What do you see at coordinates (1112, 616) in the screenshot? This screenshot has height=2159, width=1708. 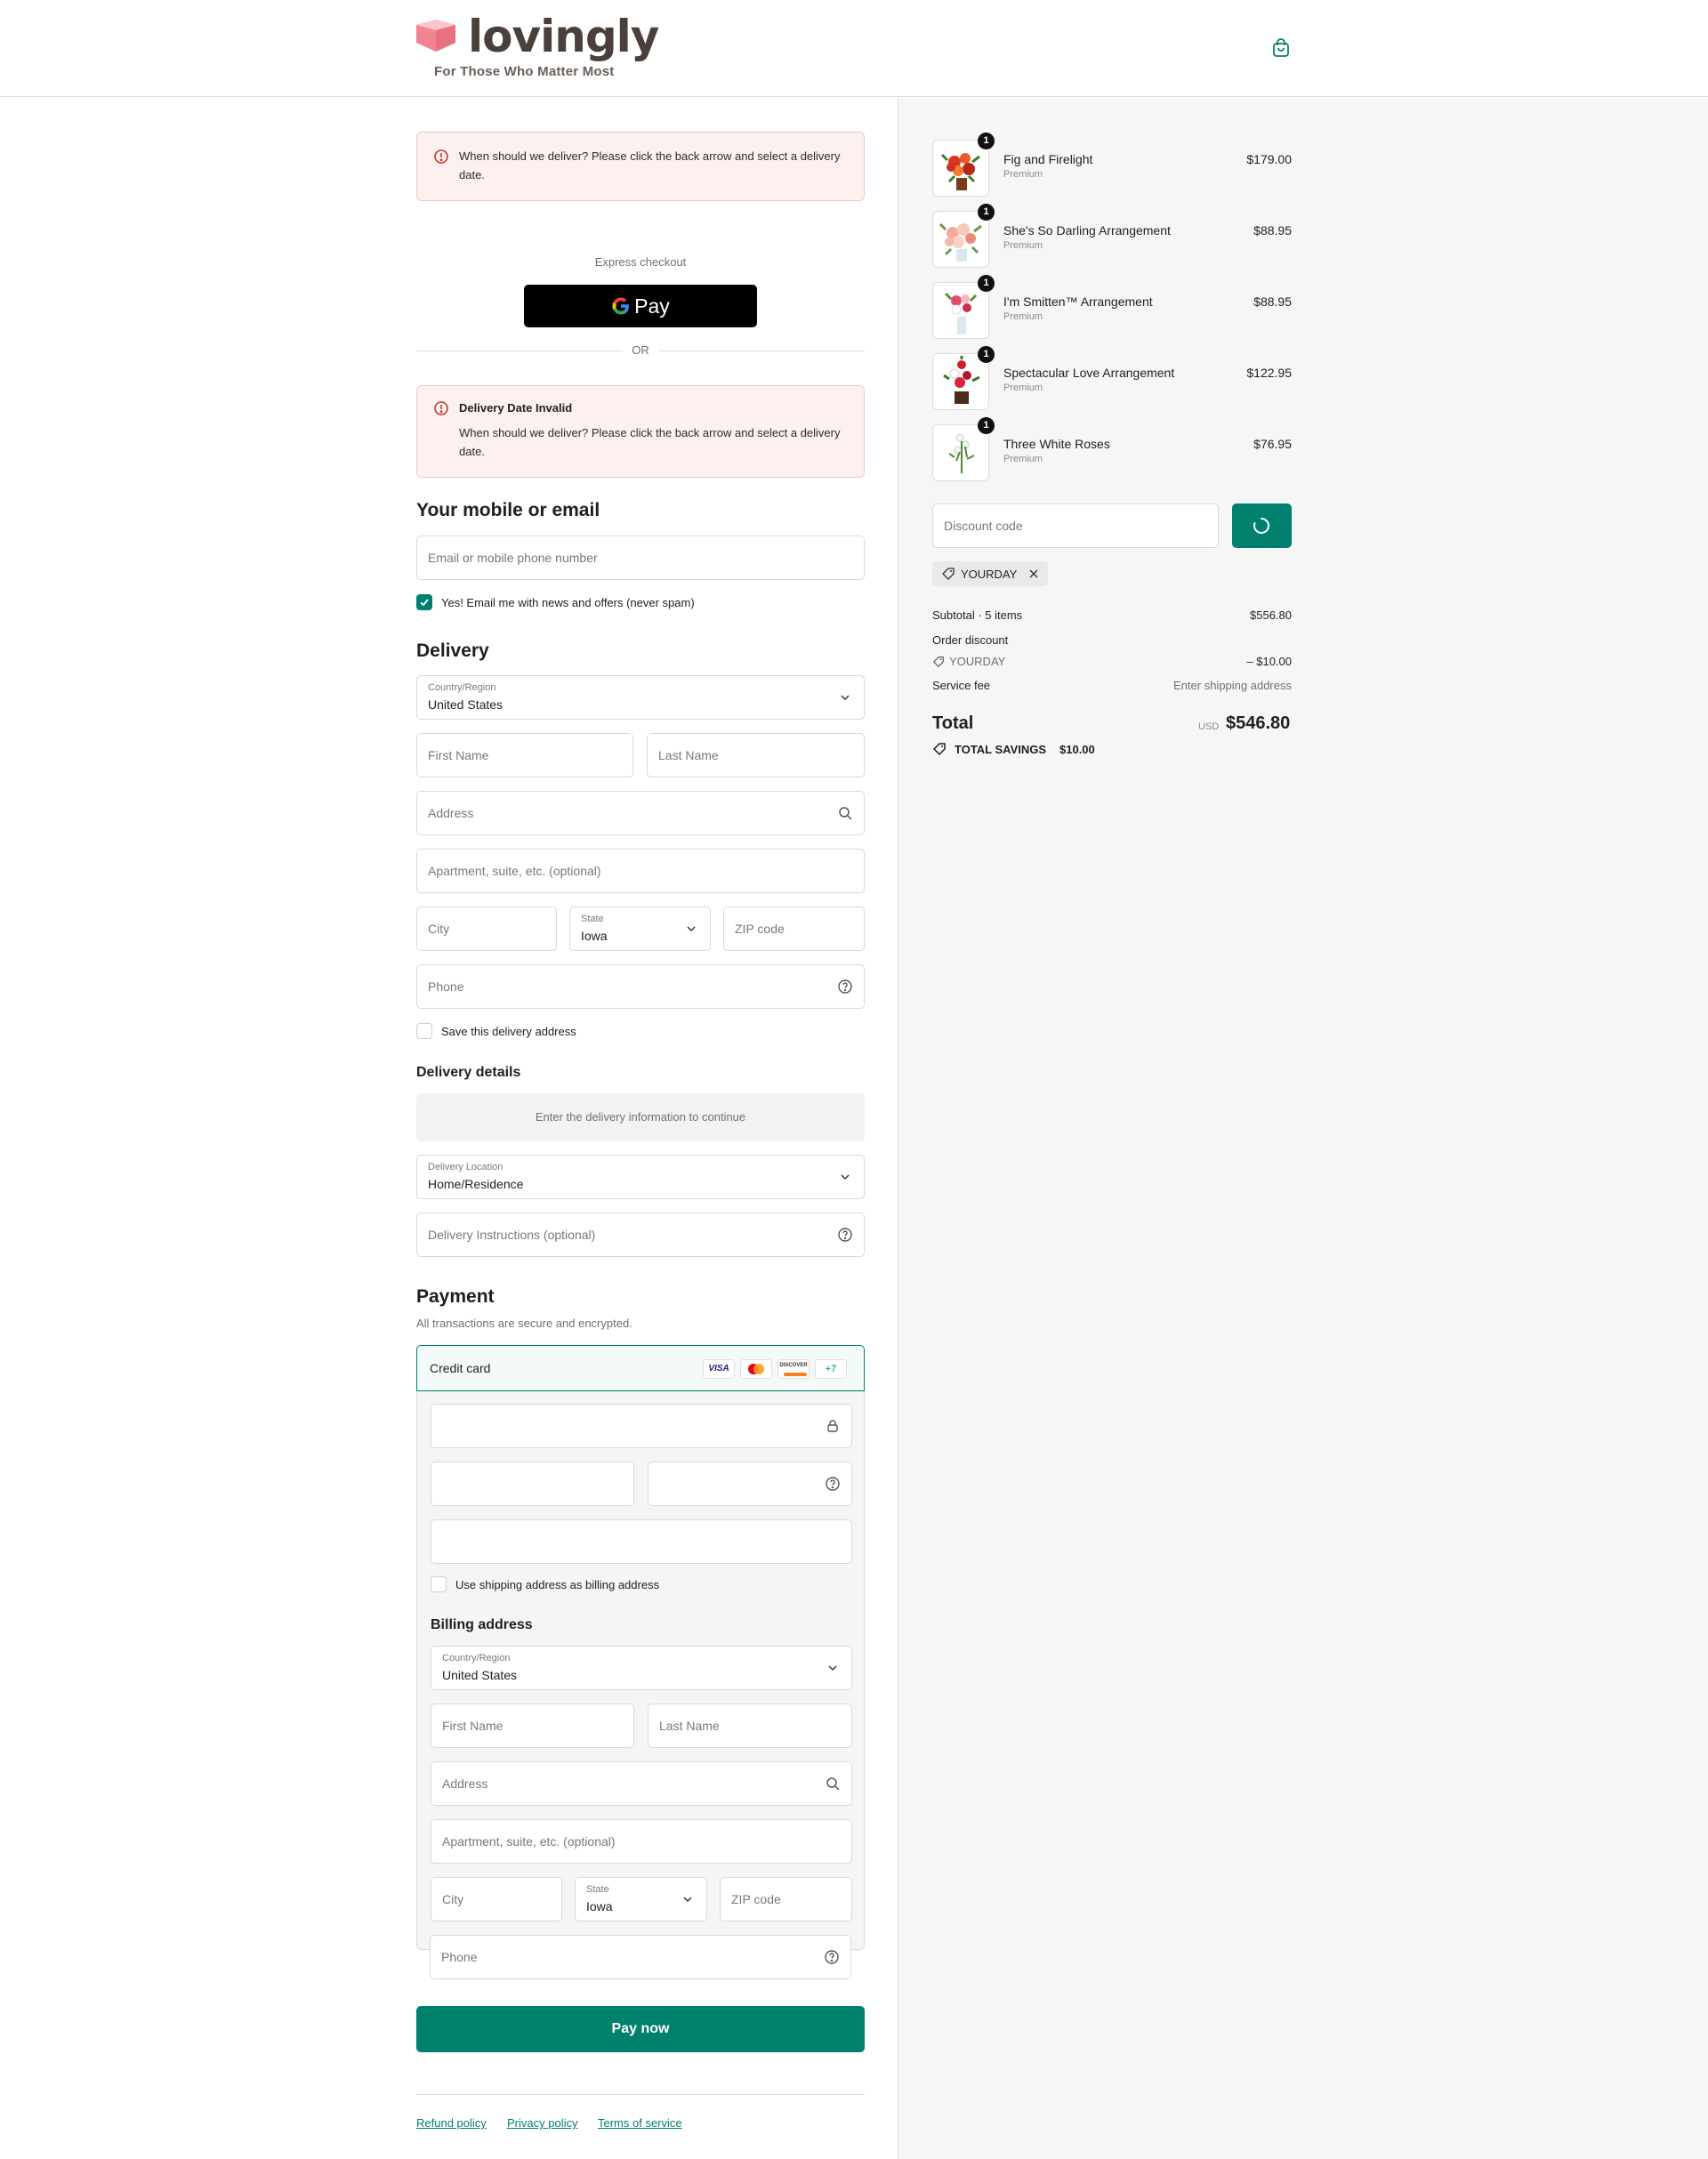 I see `subtotal-row: Subtotal · 5 items $556.80` at bounding box center [1112, 616].